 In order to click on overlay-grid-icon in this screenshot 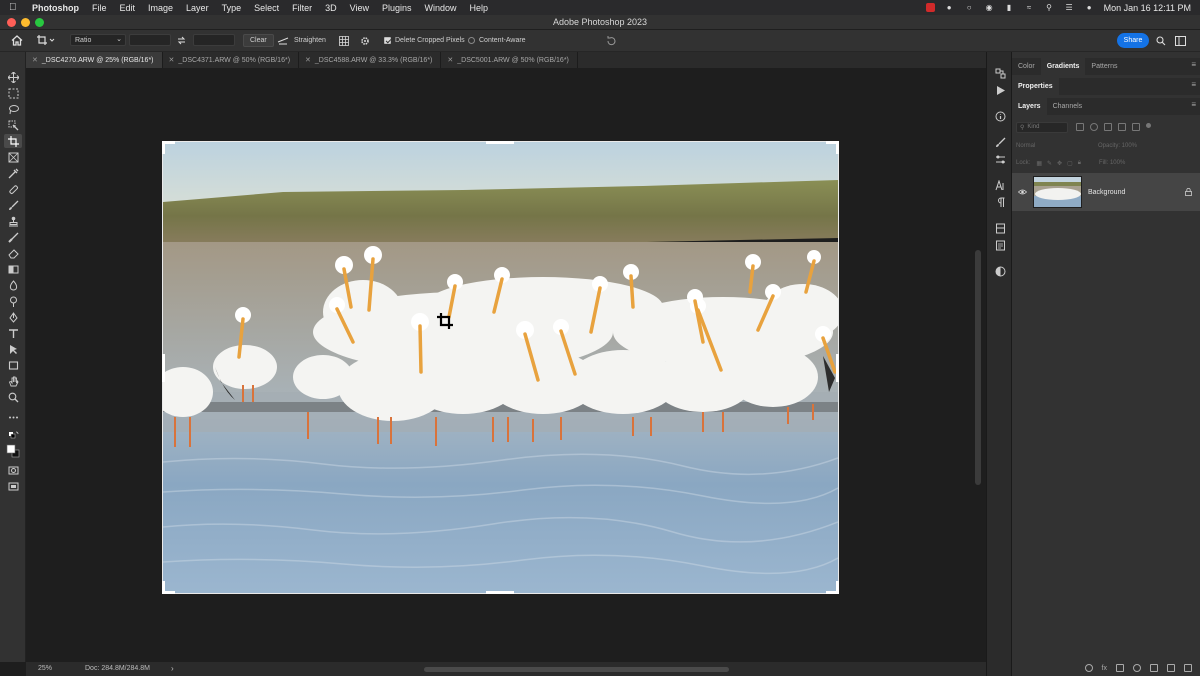, I will do `click(344, 40)`.